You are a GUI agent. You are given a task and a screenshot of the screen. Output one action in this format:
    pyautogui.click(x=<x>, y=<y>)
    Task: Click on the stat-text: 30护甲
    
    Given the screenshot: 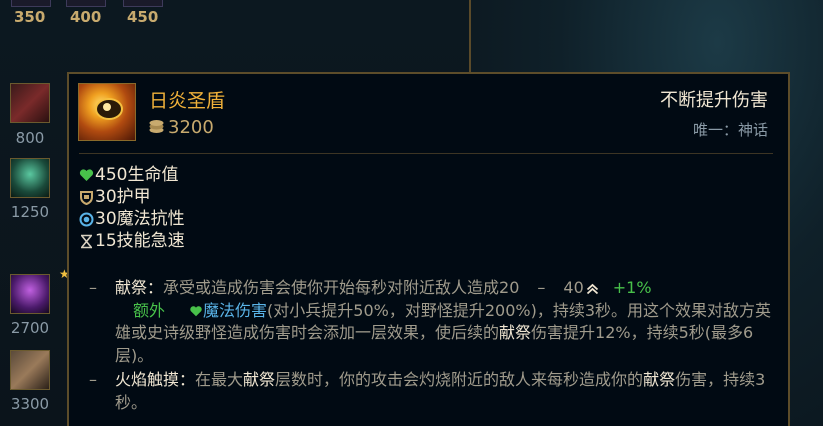 What is the action you would take?
    pyautogui.click(x=123, y=197)
    